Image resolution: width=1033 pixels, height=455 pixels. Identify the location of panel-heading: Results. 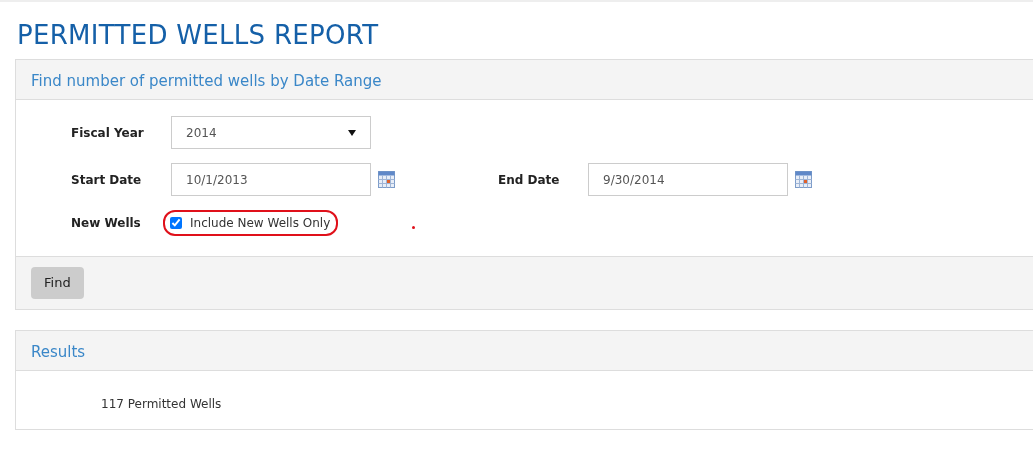
(524, 350).